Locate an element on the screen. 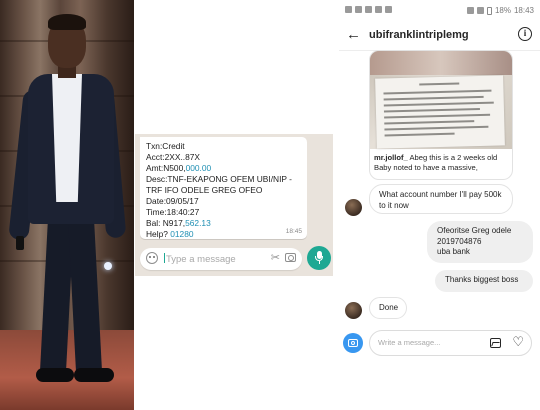 The width and height of the screenshot is (540, 410). sms-line: Acct:2XX..87X is located at coordinates (173, 157).